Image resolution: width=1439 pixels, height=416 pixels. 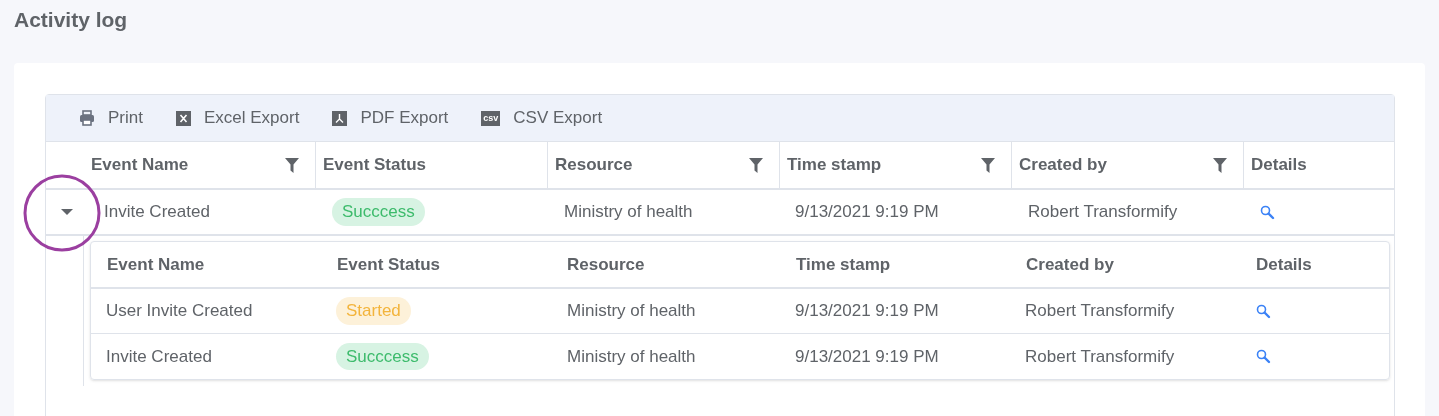 I want to click on status-badge: Started, so click(x=373, y=311).